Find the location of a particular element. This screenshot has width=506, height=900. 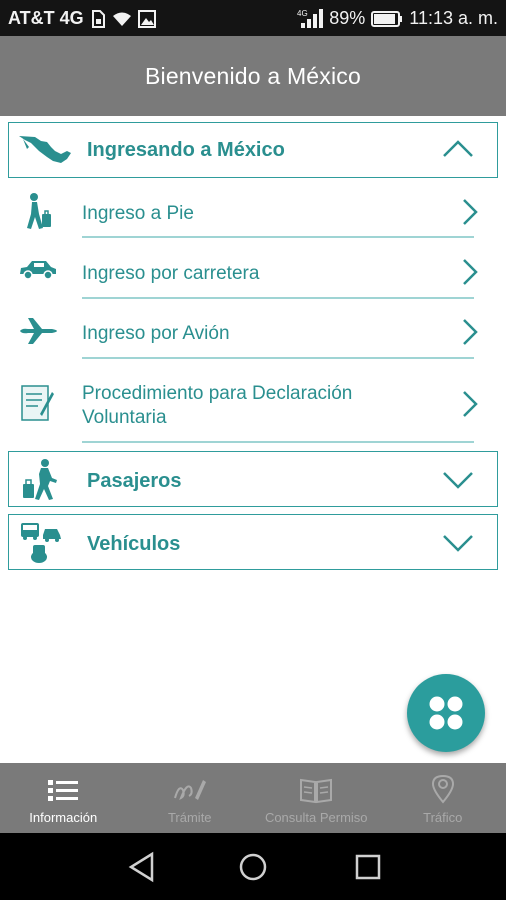

list-icon is located at coordinates (63, 790).